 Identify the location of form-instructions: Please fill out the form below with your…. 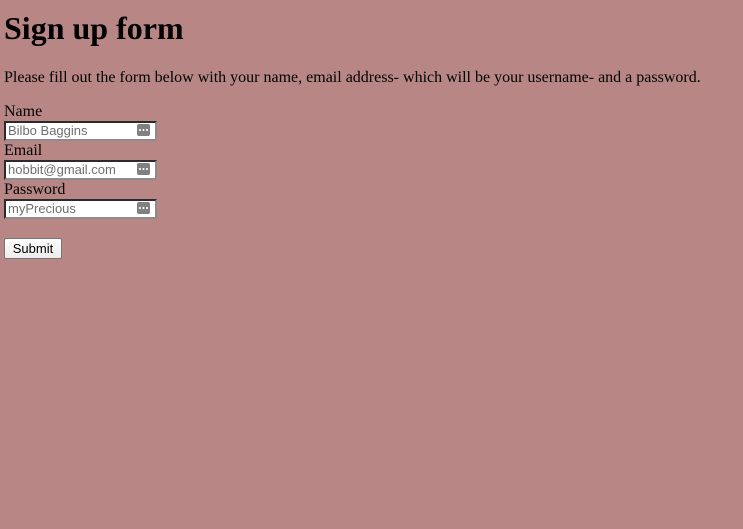
(352, 77).